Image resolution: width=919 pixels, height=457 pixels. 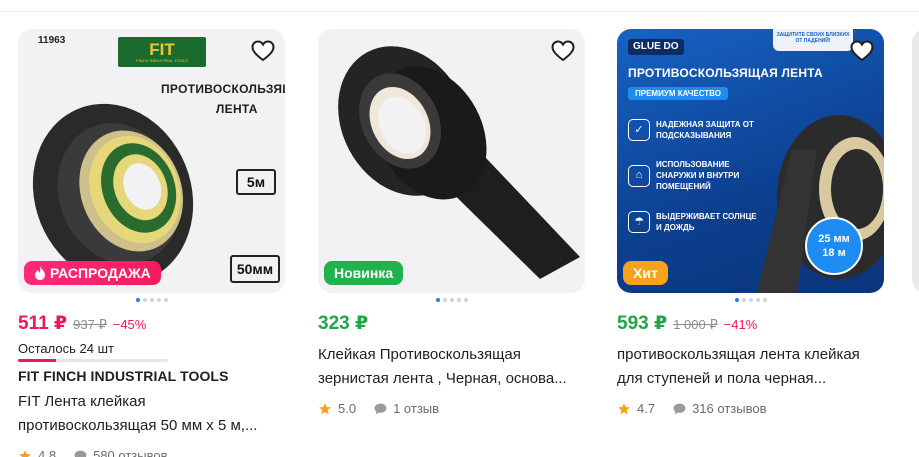 I want to click on discount: −45%, so click(x=129, y=324).